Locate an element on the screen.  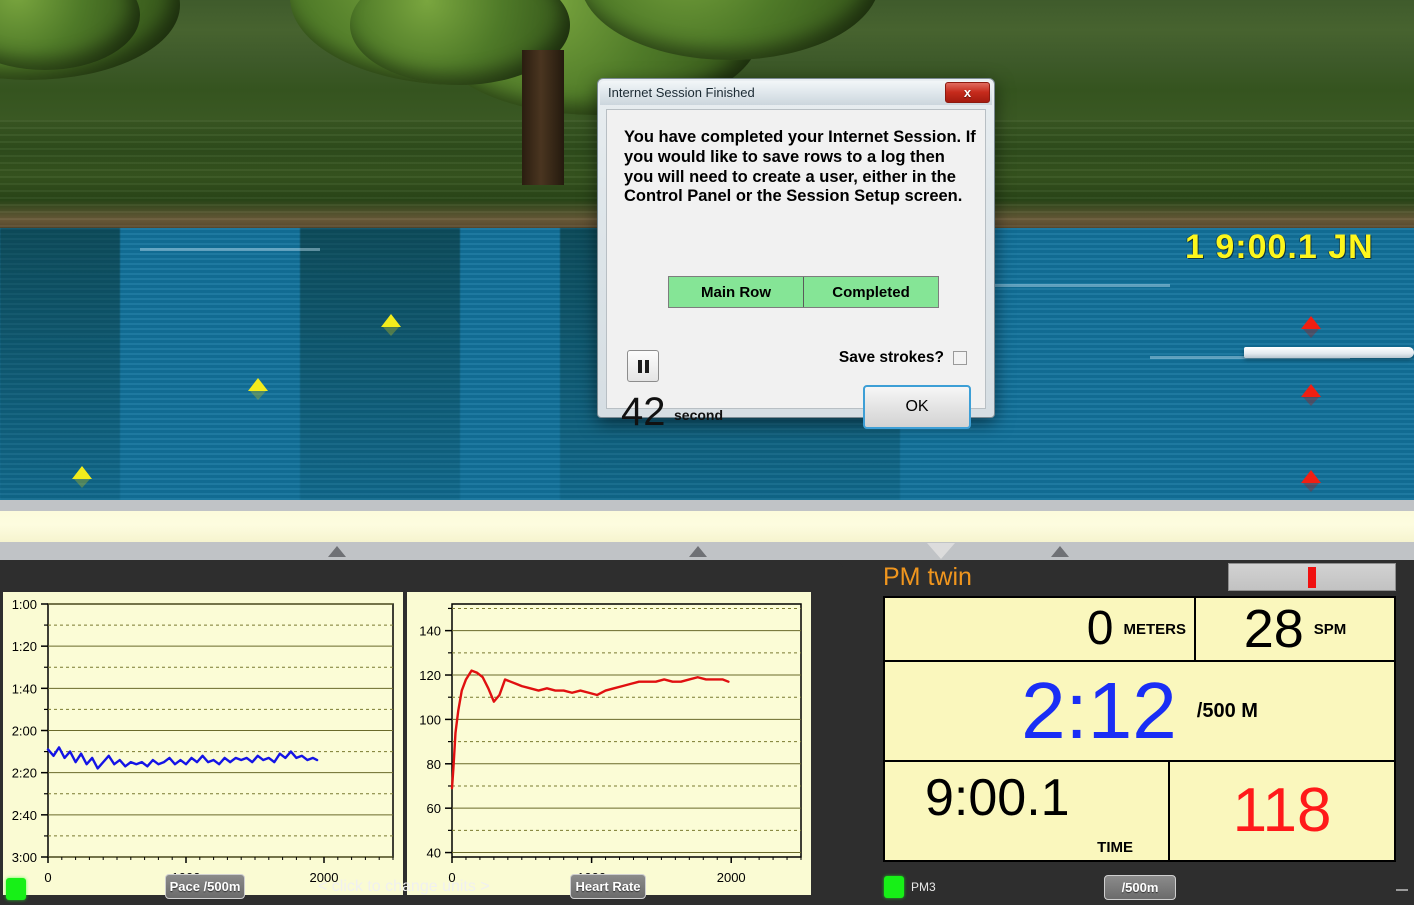
pm-rate-value: 28 is located at coordinates (1273, 629).